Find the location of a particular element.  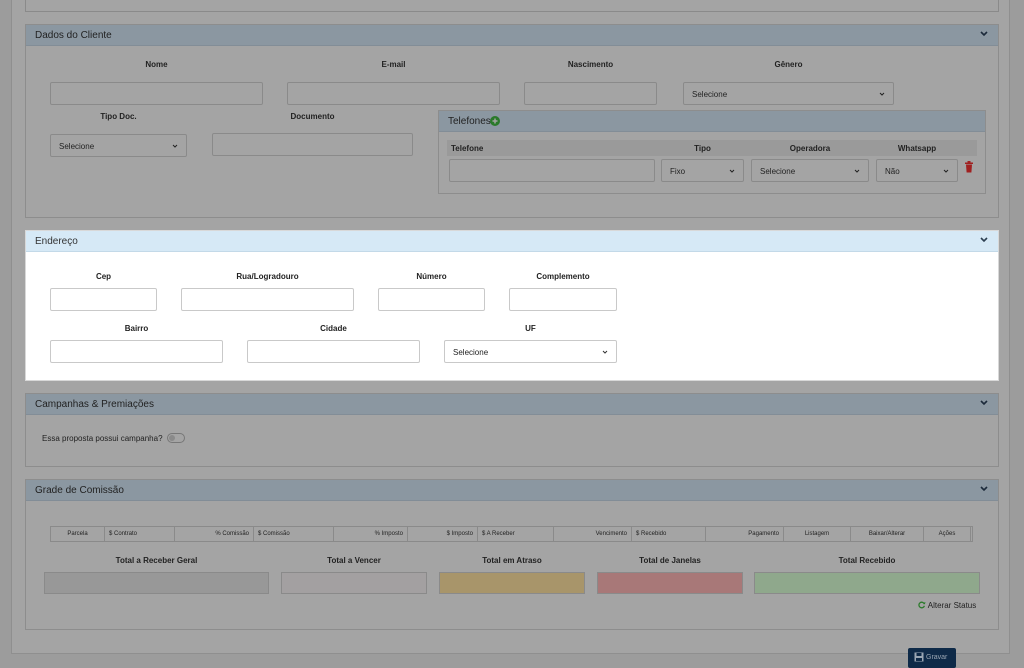

uf-select-value: Selecione is located at coordinates (471, 352).